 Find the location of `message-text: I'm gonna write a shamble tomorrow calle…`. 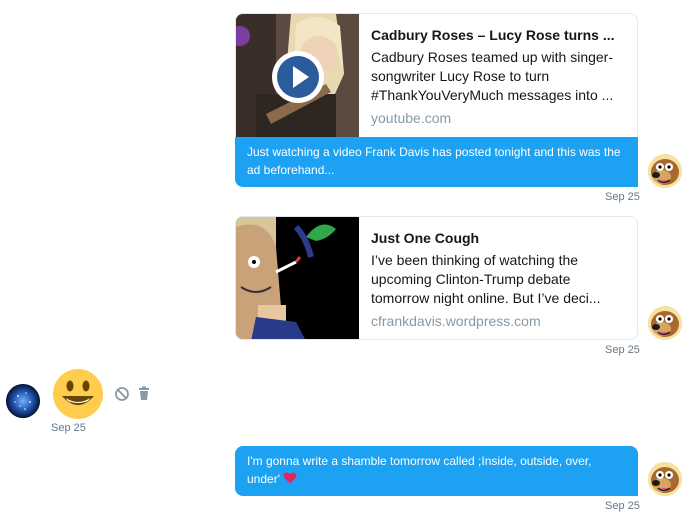

message-text: I'm gonna write a shamble tomorrow calle… is located at coordinates (419, 470).